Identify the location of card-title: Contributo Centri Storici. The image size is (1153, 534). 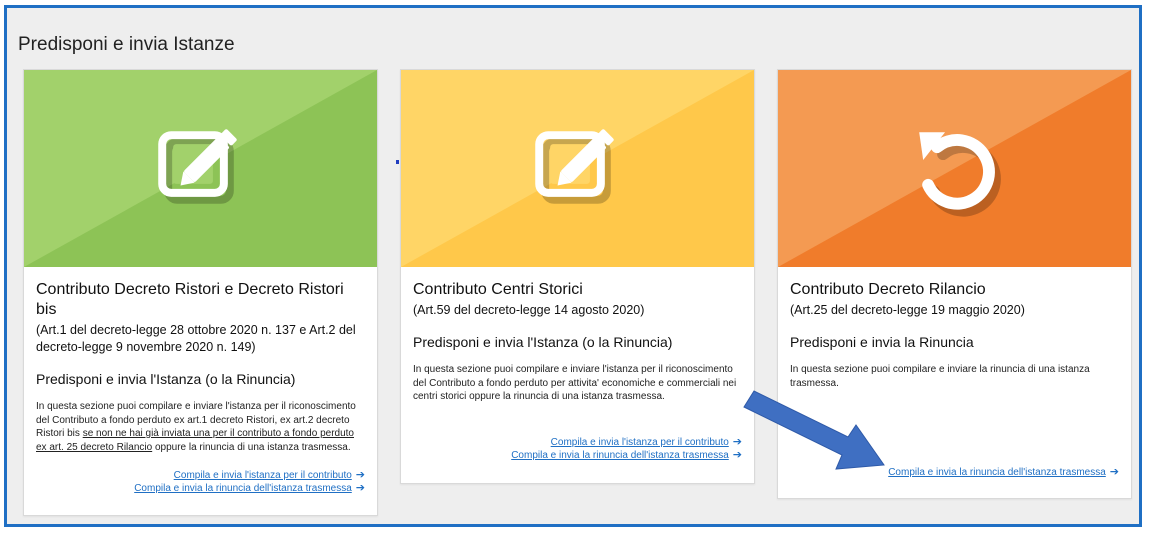
(498, 289).